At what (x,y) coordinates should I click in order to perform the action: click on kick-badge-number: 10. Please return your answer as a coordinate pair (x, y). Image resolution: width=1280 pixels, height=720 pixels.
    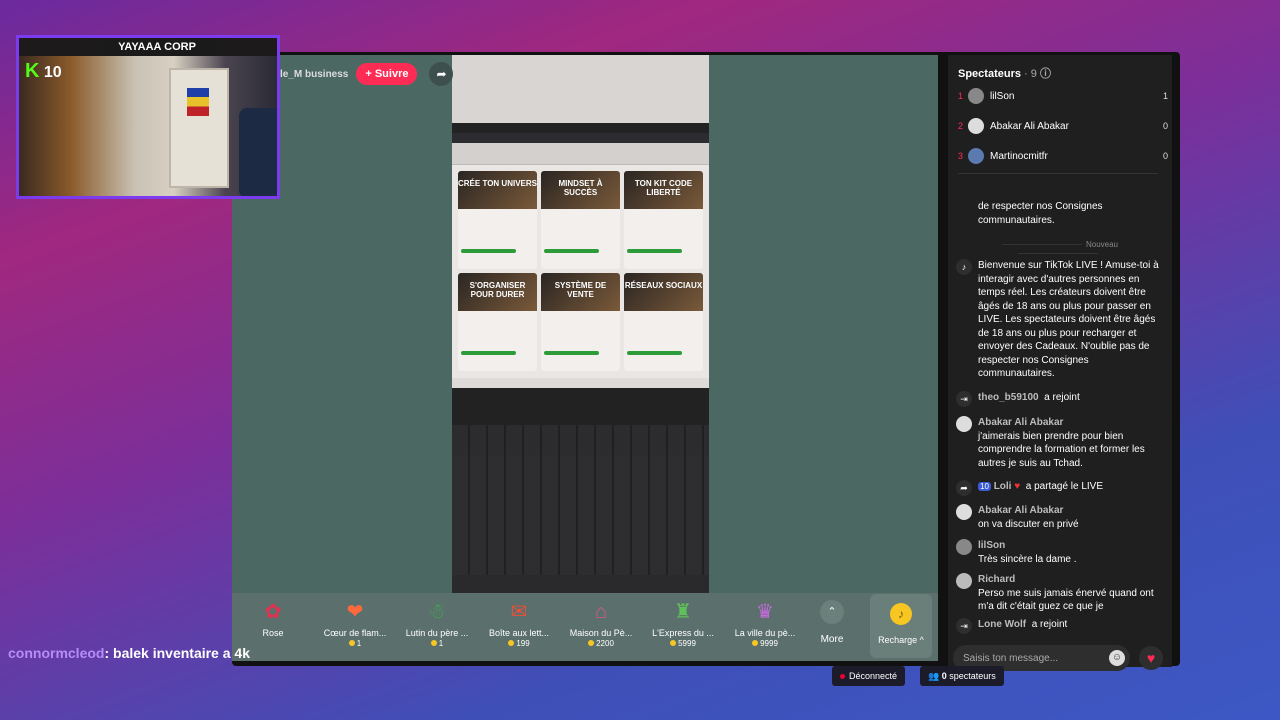
    Looking at the image, I should click on (52, 72).